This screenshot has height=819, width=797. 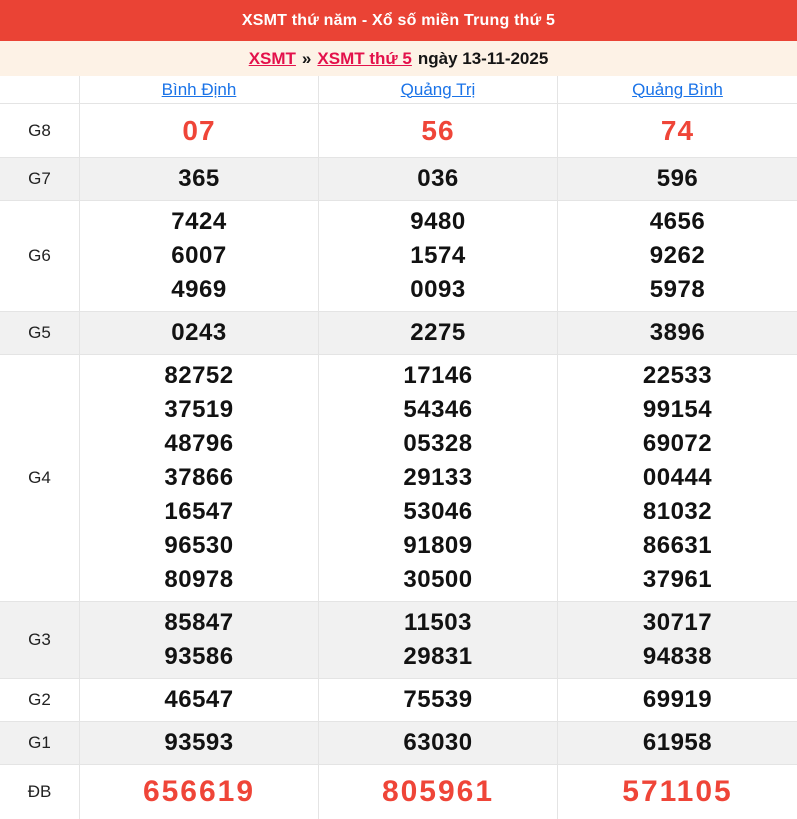 I want to click on table-corner-cell, so click(x=40, y=89).